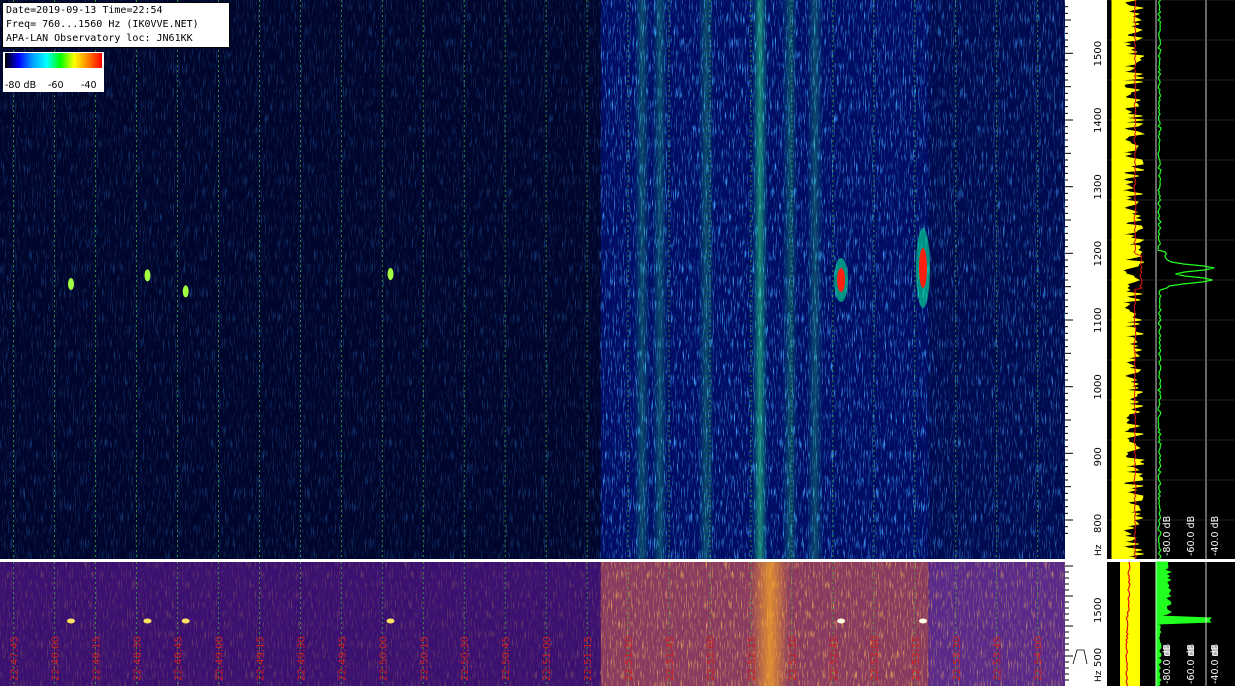 The height and width of the screenshot is (686, 1235). What do you see at coordinates (1039, 658) in the screenshot?
I see `time-label-25: 22:54:00` at bounding box center [1039, 658].